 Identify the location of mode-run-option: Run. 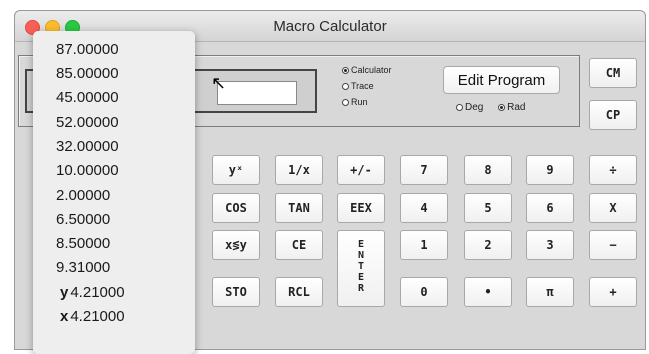
(367, 102).